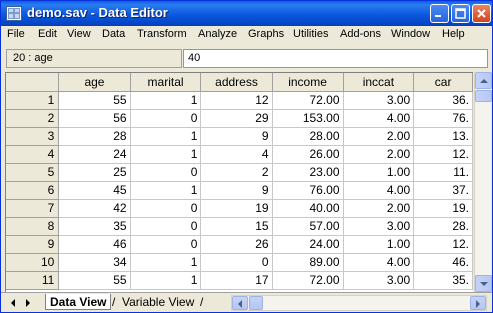 This screenshot has height=313, width=493. What do you see at coordinates (16, 34) in the screenshot?
I see `menu-file: File` at bounding box center [16, 34].